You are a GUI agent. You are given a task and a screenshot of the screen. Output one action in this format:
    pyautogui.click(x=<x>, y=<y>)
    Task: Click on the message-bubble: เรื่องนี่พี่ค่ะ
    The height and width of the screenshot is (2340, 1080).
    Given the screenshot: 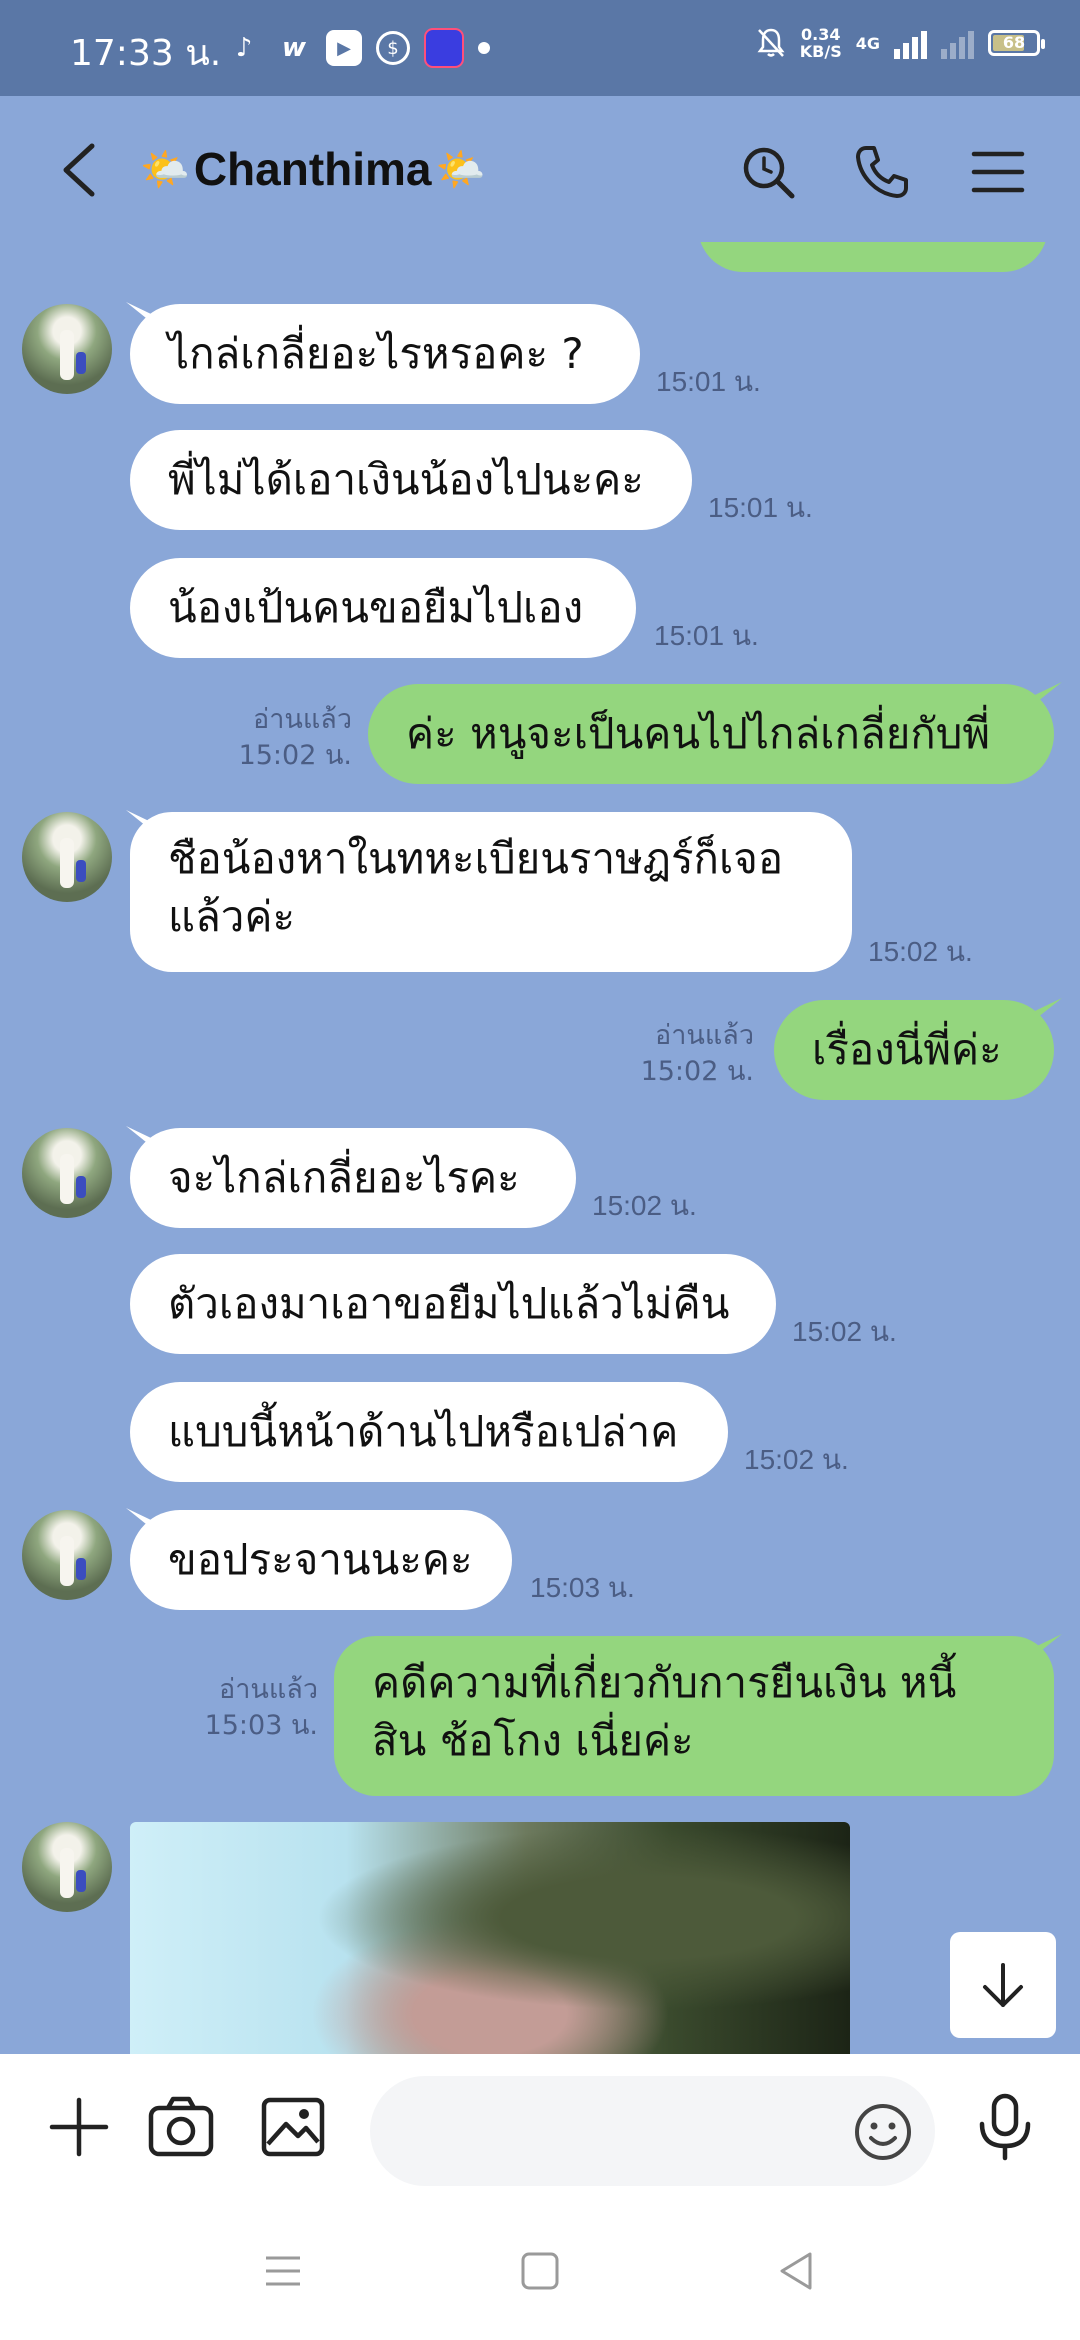 What is the action you would take?
    pyautogui.click(x=914, y=1050)
    